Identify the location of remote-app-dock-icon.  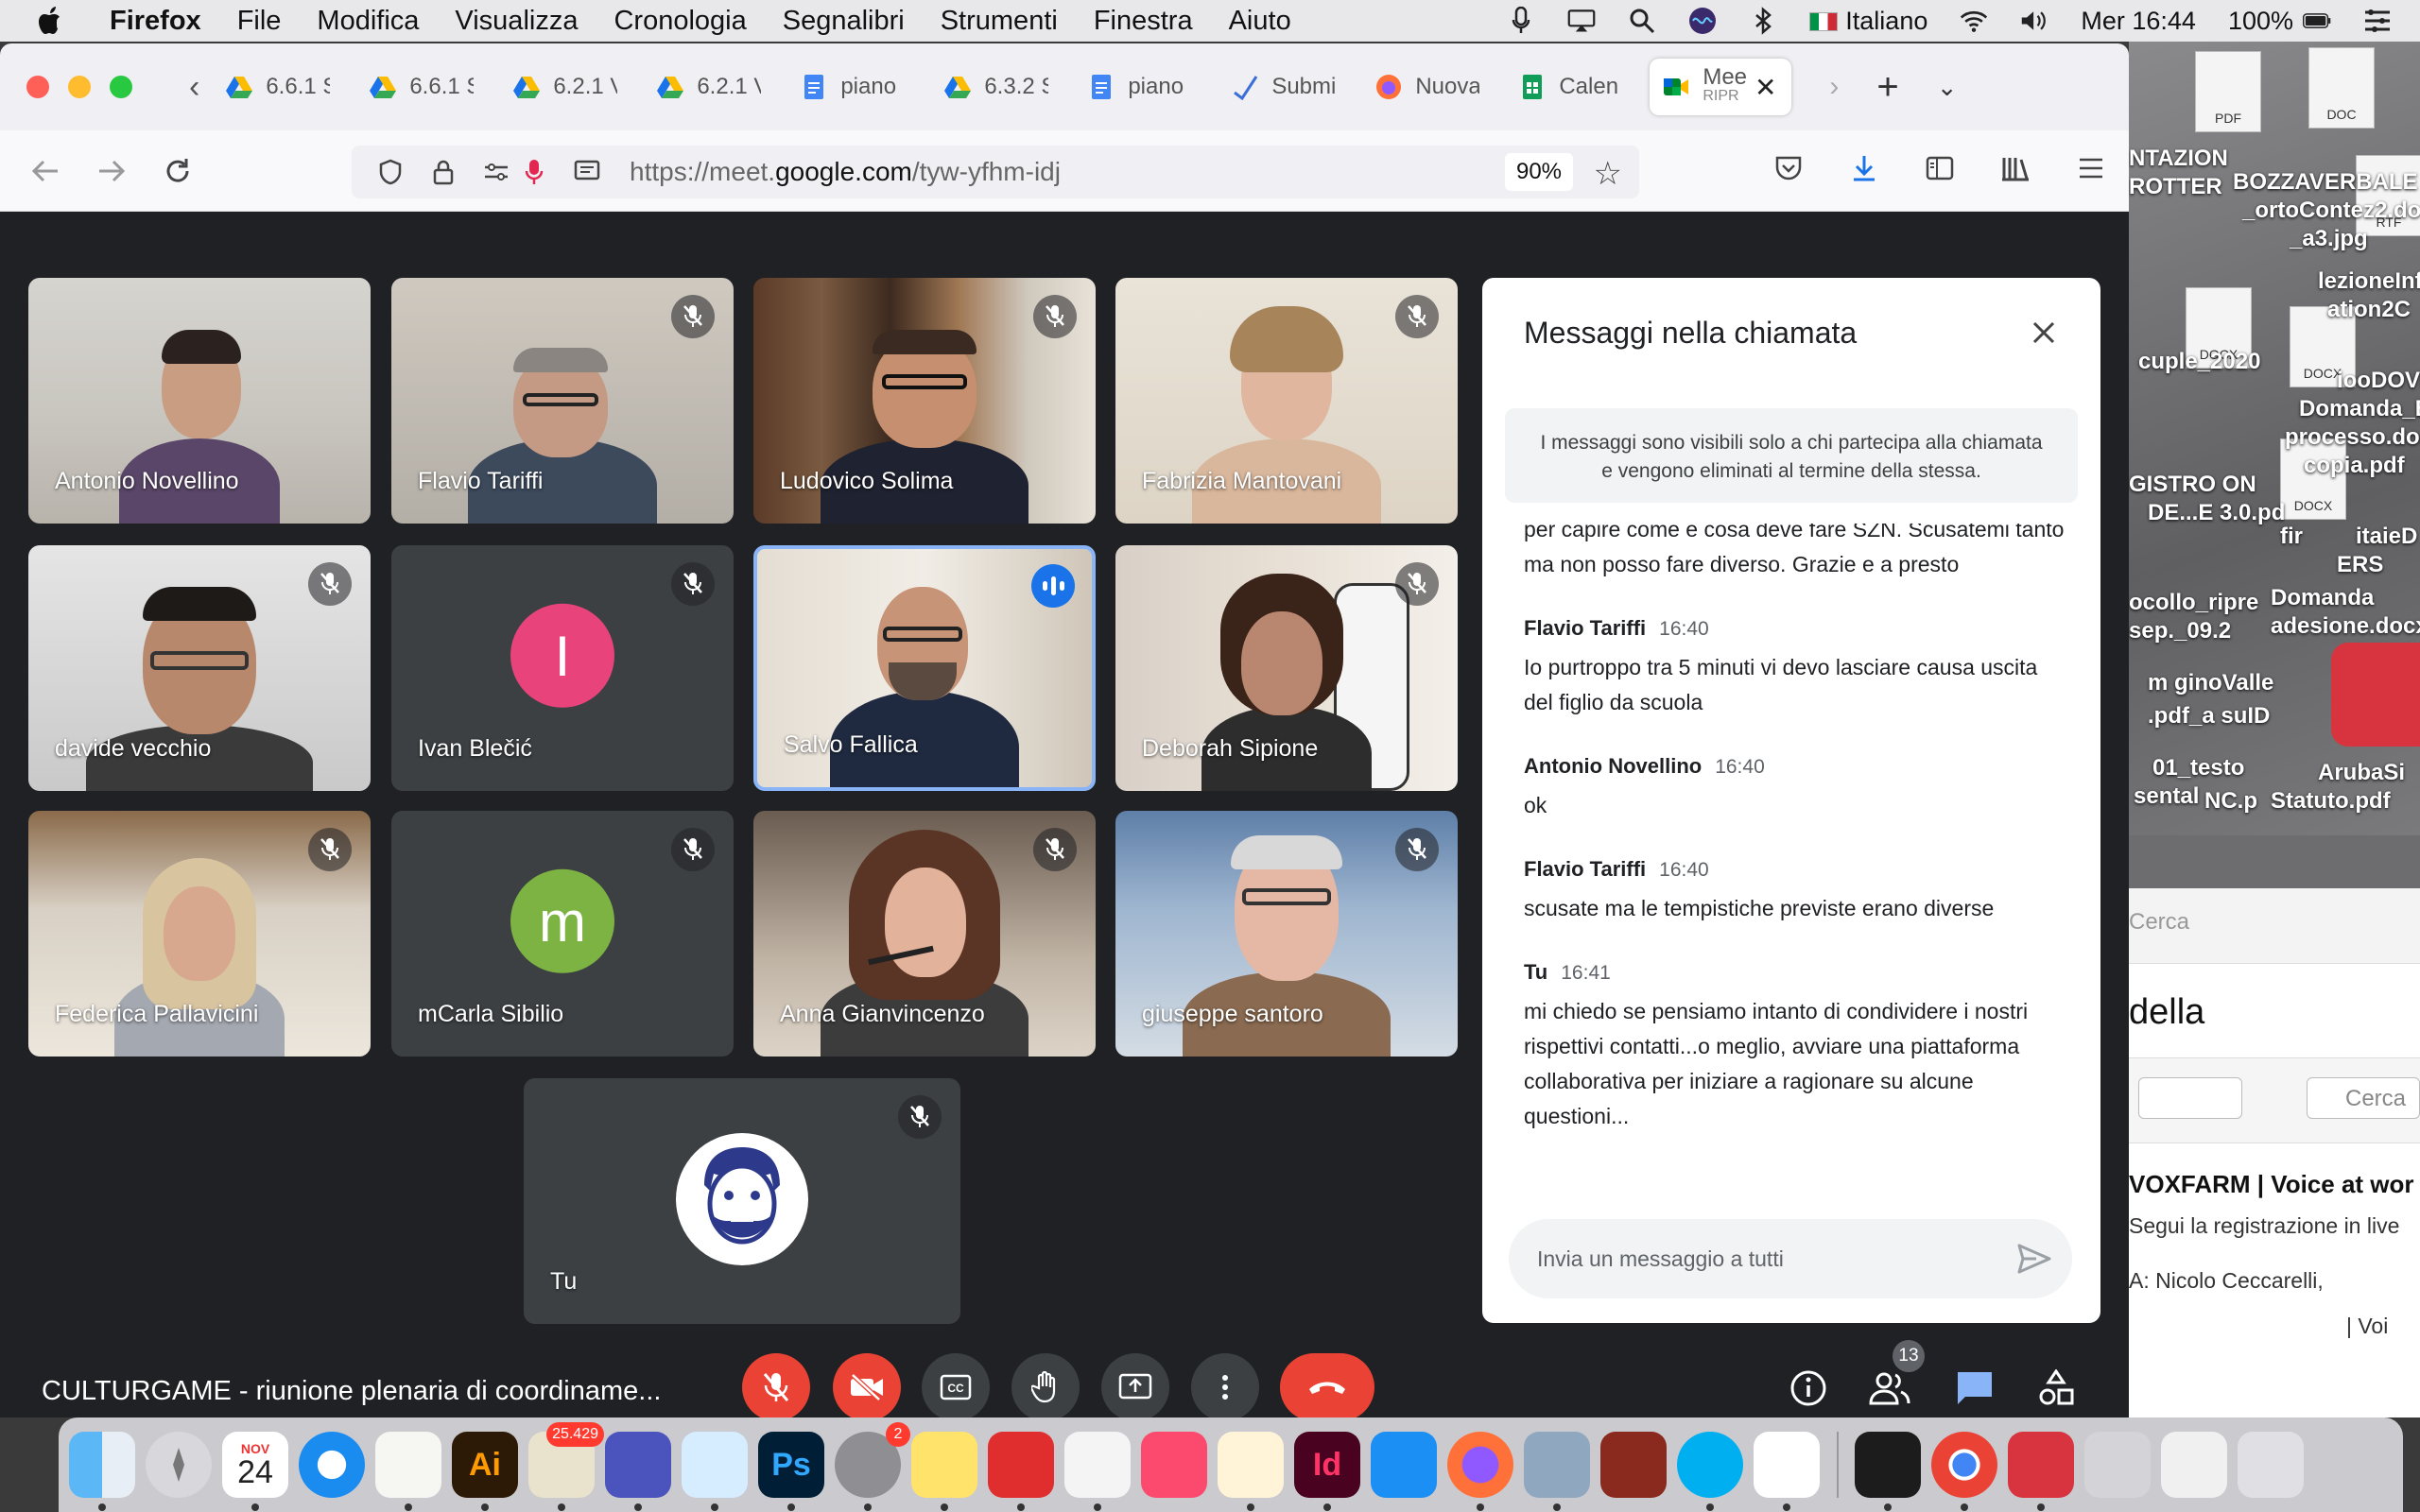
(2041, 1471).